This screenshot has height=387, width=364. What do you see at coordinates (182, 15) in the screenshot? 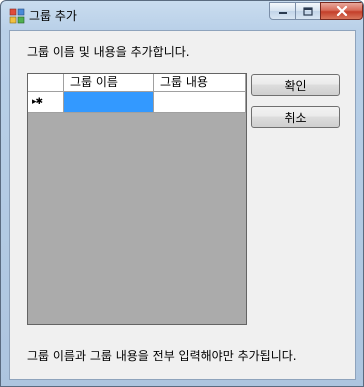
I see `title-bar: 그룹 추가` at bounding box center [182, 15].